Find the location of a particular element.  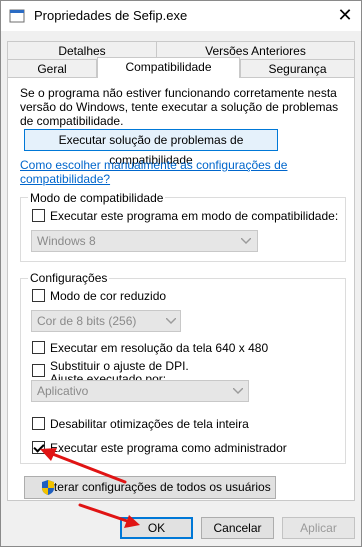

dpi-override-sublabel: Ajuste executado por: is located at coordinates (108, 376).